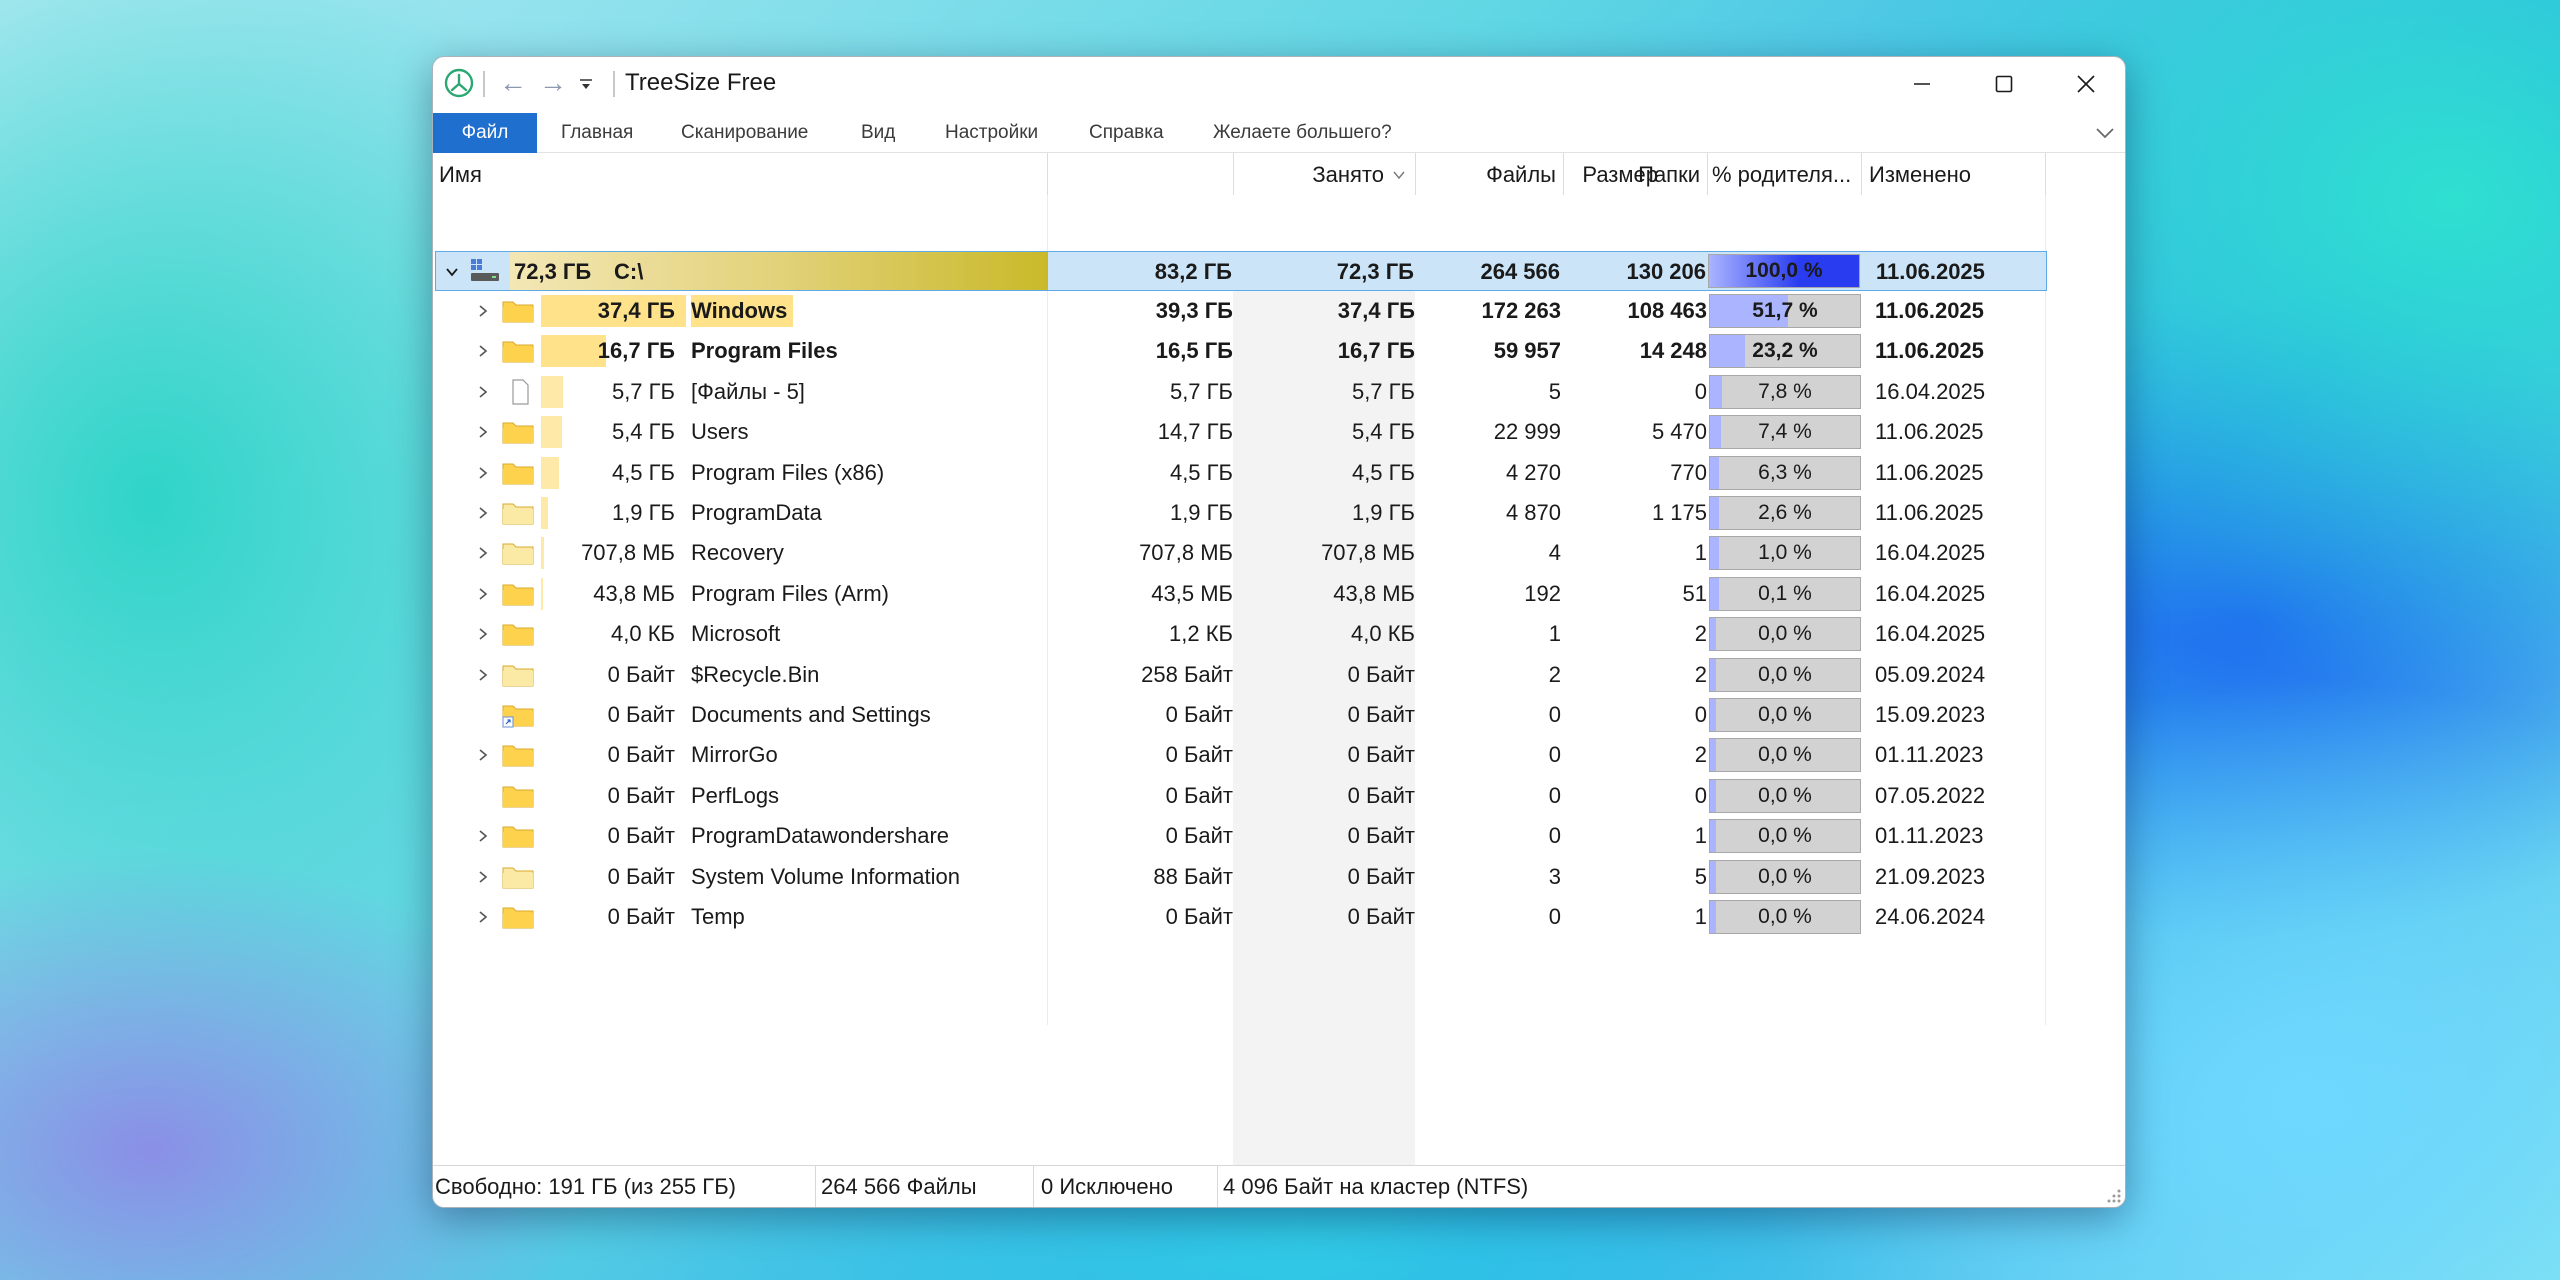  I want to click on tab-settings: Настройки, so click(991, 133).